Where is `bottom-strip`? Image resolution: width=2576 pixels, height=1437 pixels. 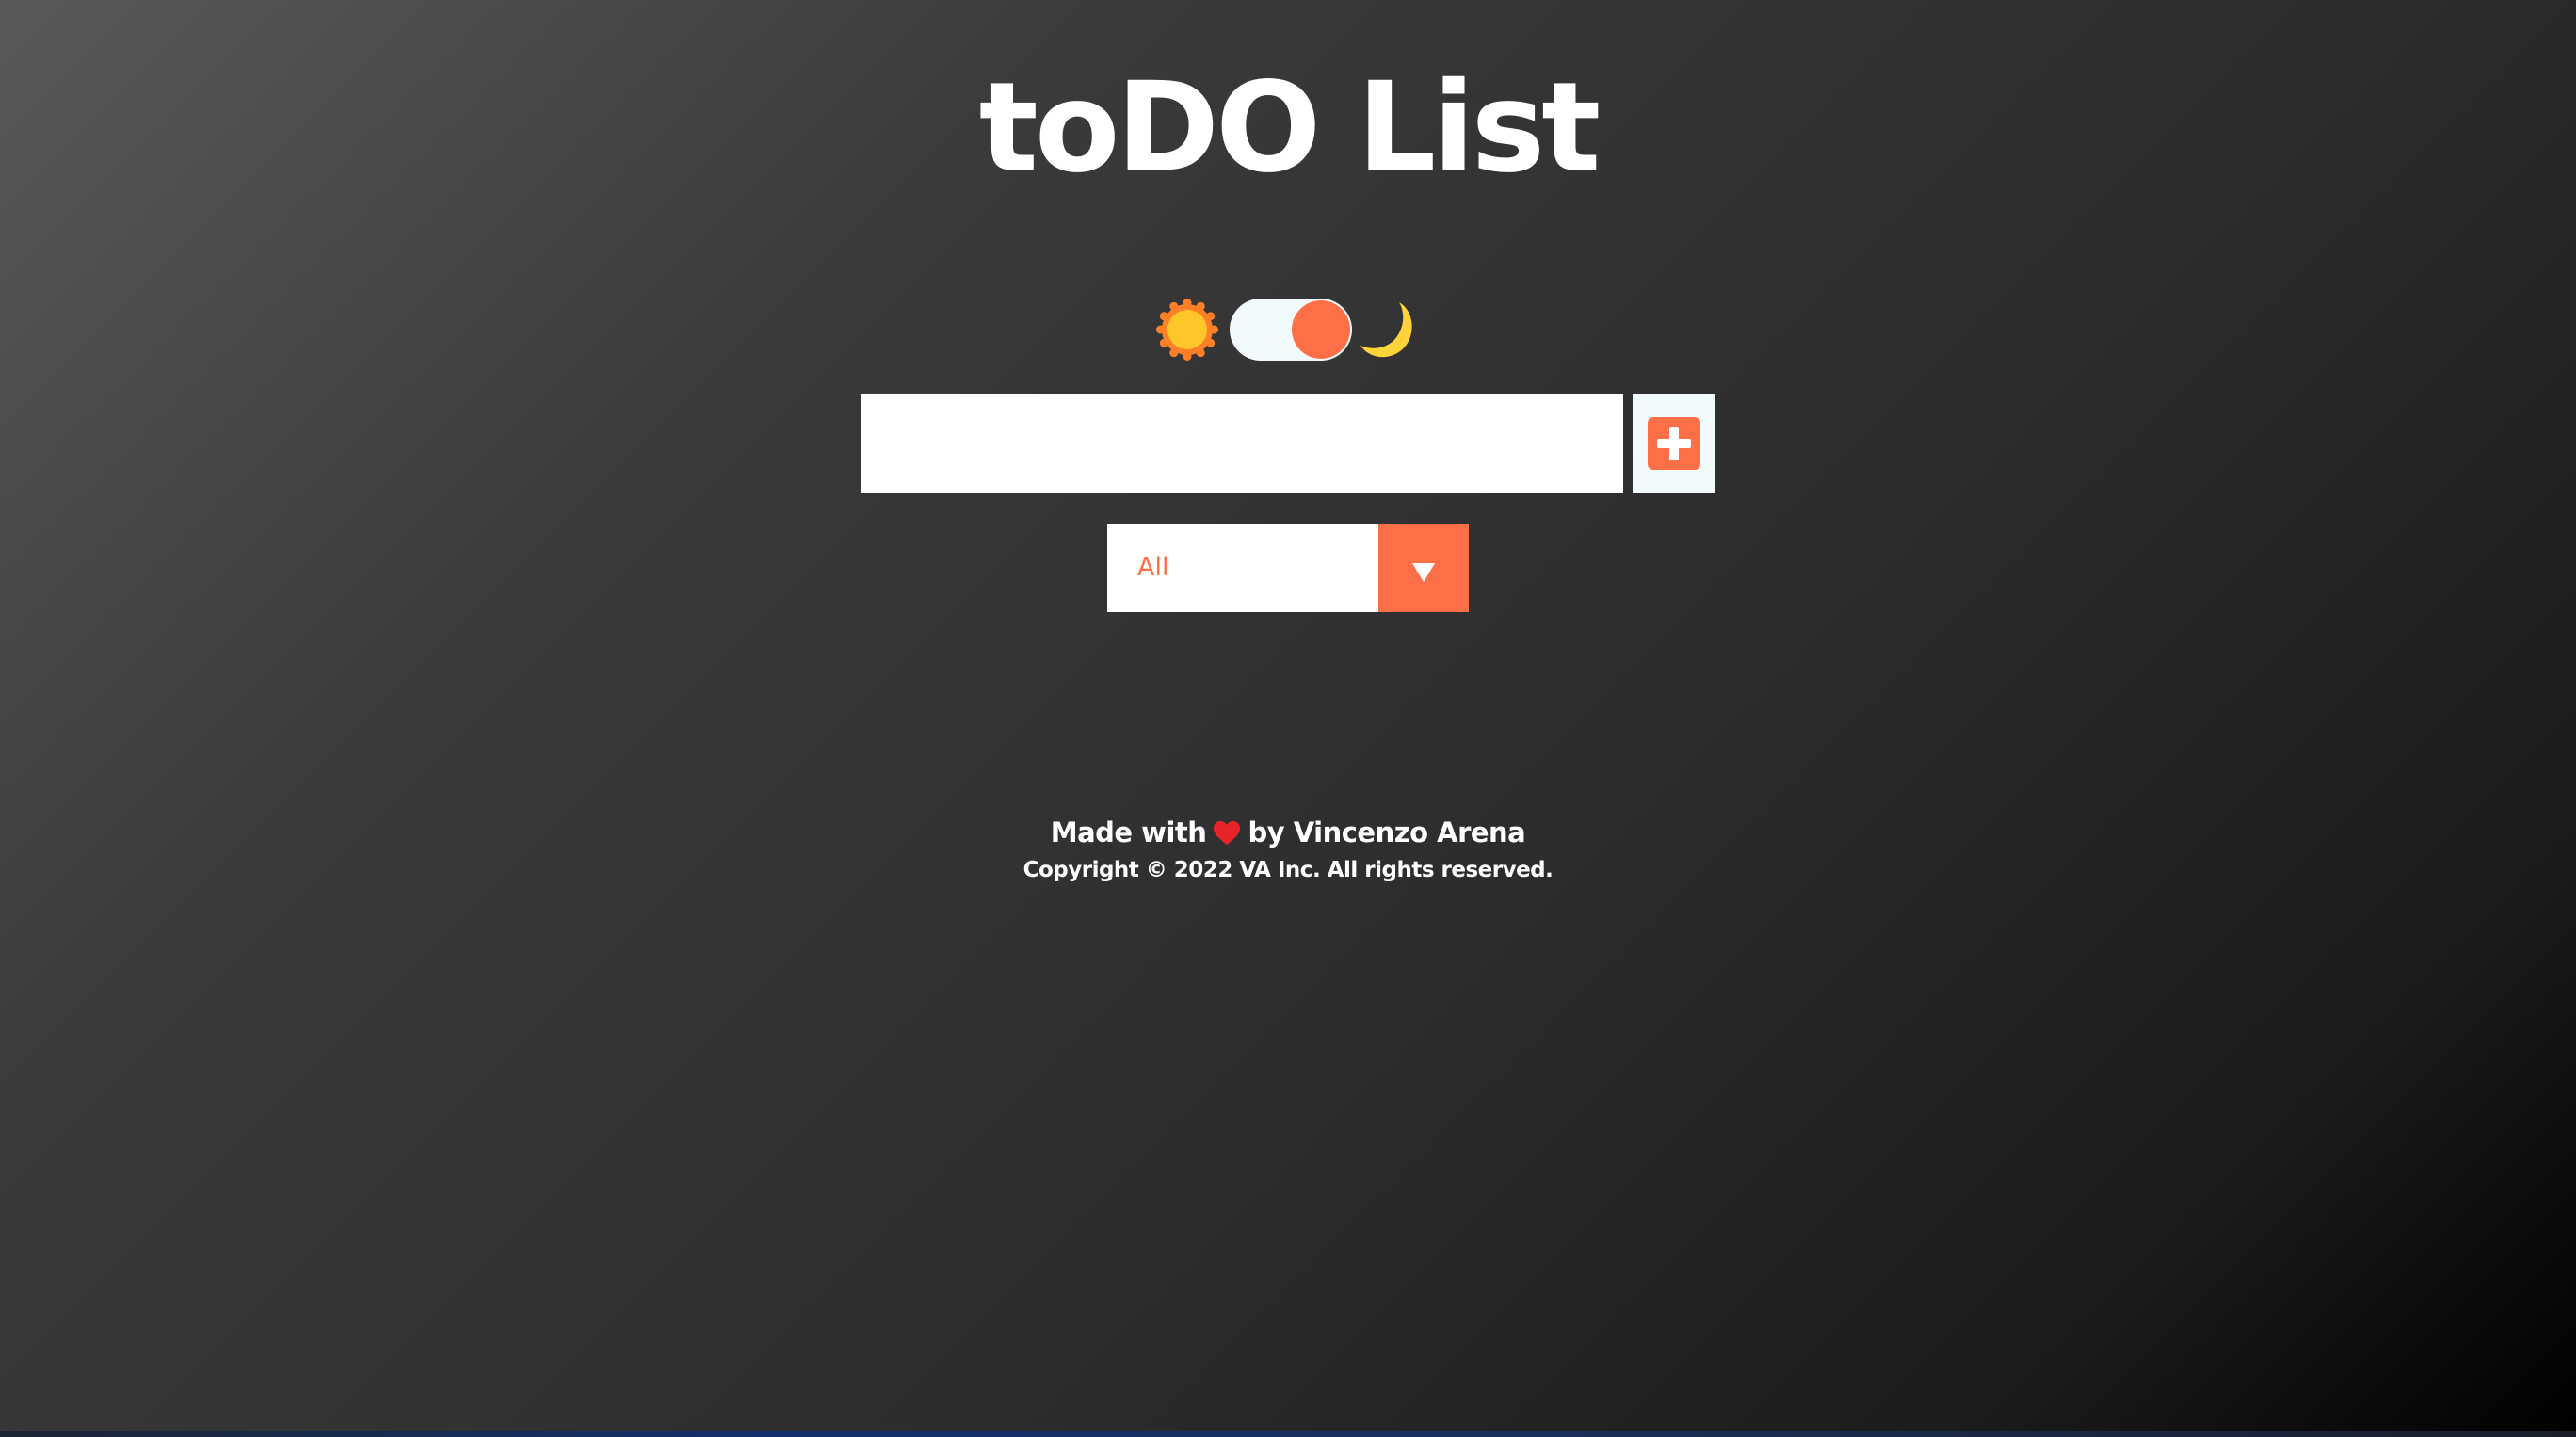 bottom-strip is located at coordinates (1288, 1434).